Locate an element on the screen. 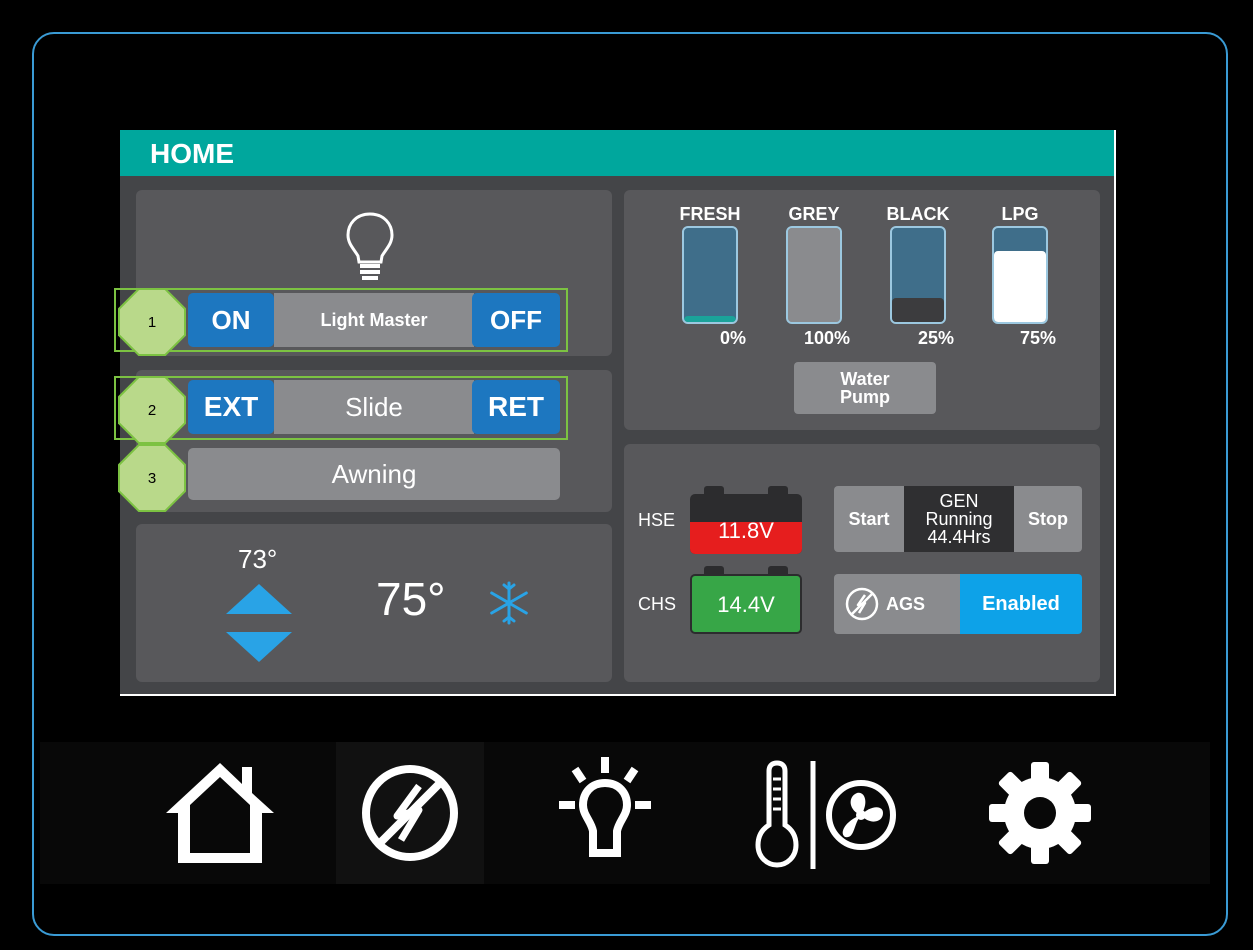 This screenshot has width=1253, height=950. generator-hours: 44.4Hrs is located at coordinates (959, 537).